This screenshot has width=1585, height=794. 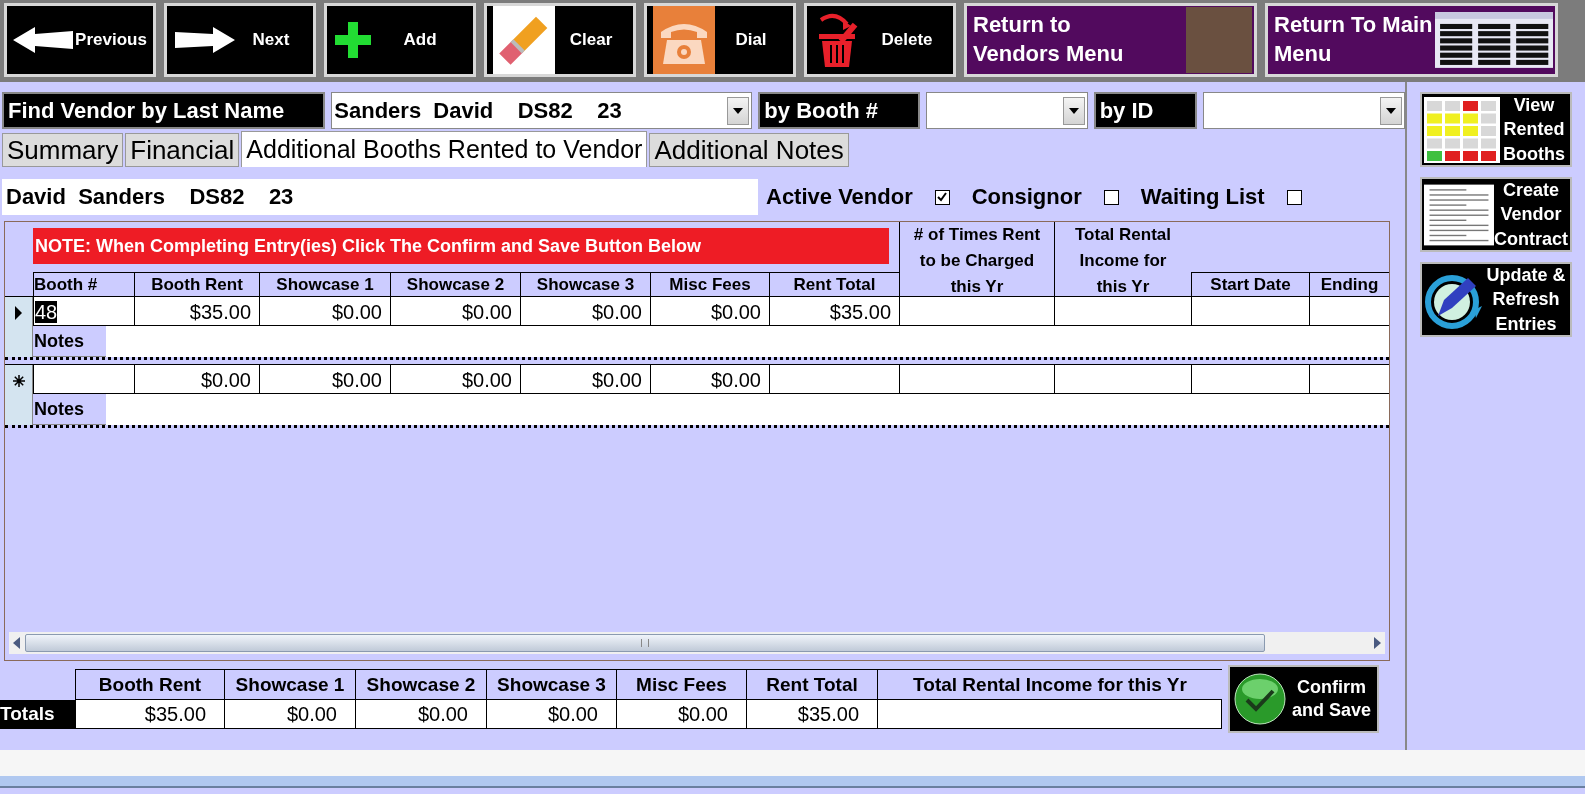 What do you see at coordinates (684, 40) in the screenshot?
I see `telephone-icon` at bounding box center [684, 40].